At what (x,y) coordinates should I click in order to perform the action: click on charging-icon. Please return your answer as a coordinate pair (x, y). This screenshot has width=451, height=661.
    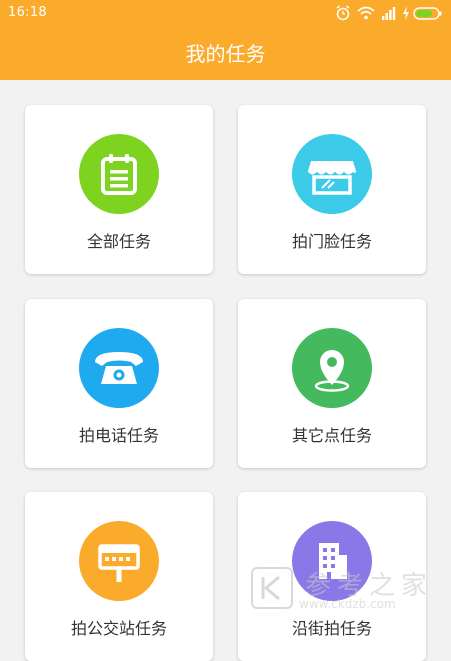
    Looking at the image, I should click on (406, 13).